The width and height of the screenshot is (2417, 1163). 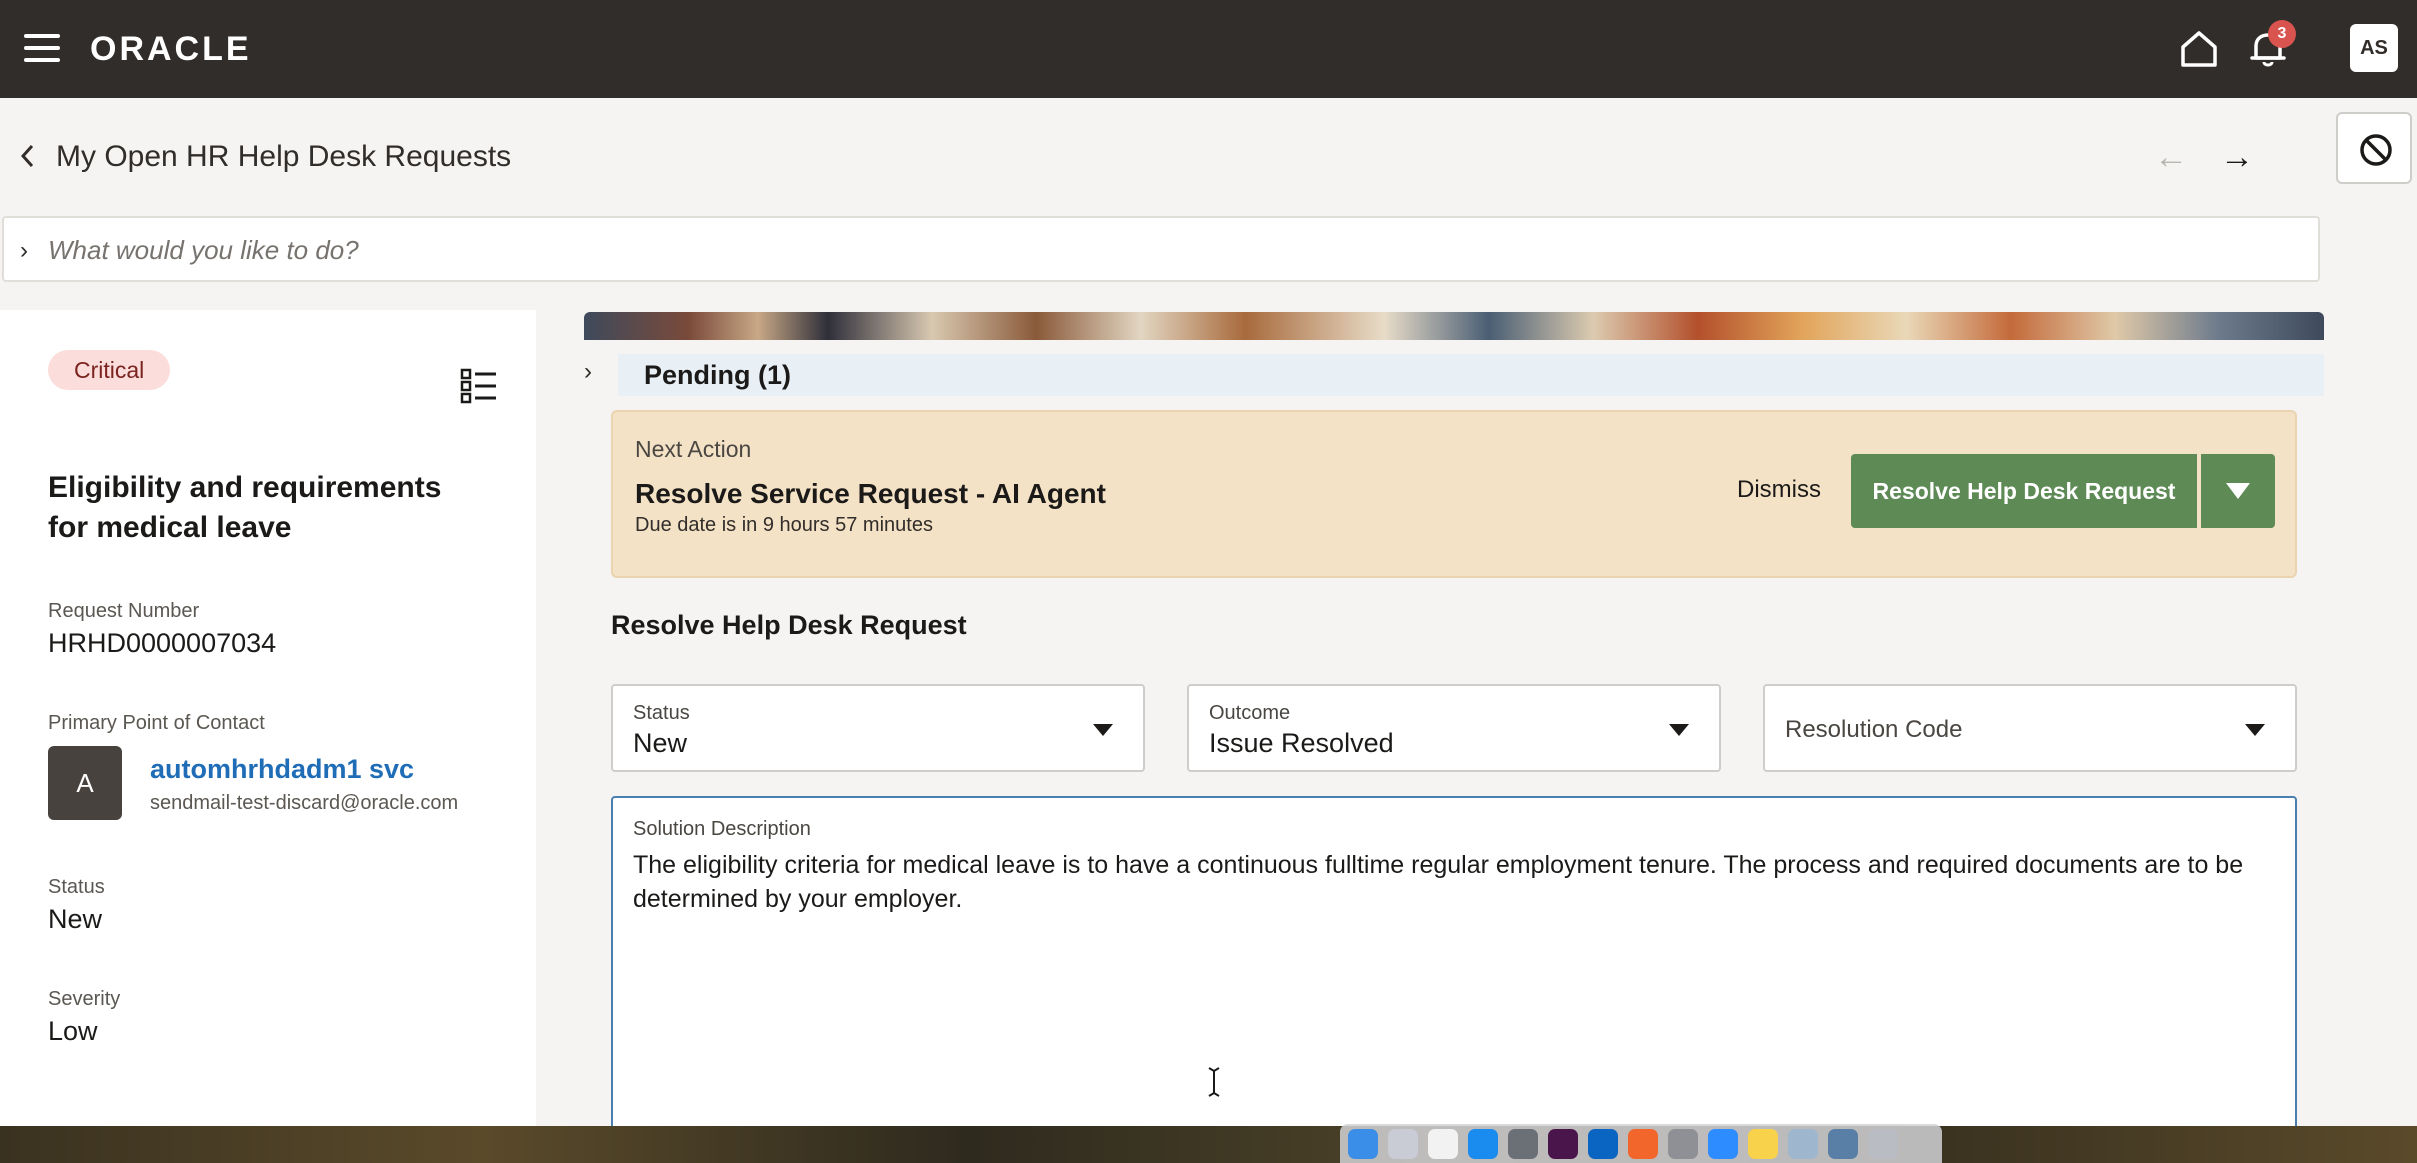 I want to click on macos-dock, so click(x=1641, y=1143).